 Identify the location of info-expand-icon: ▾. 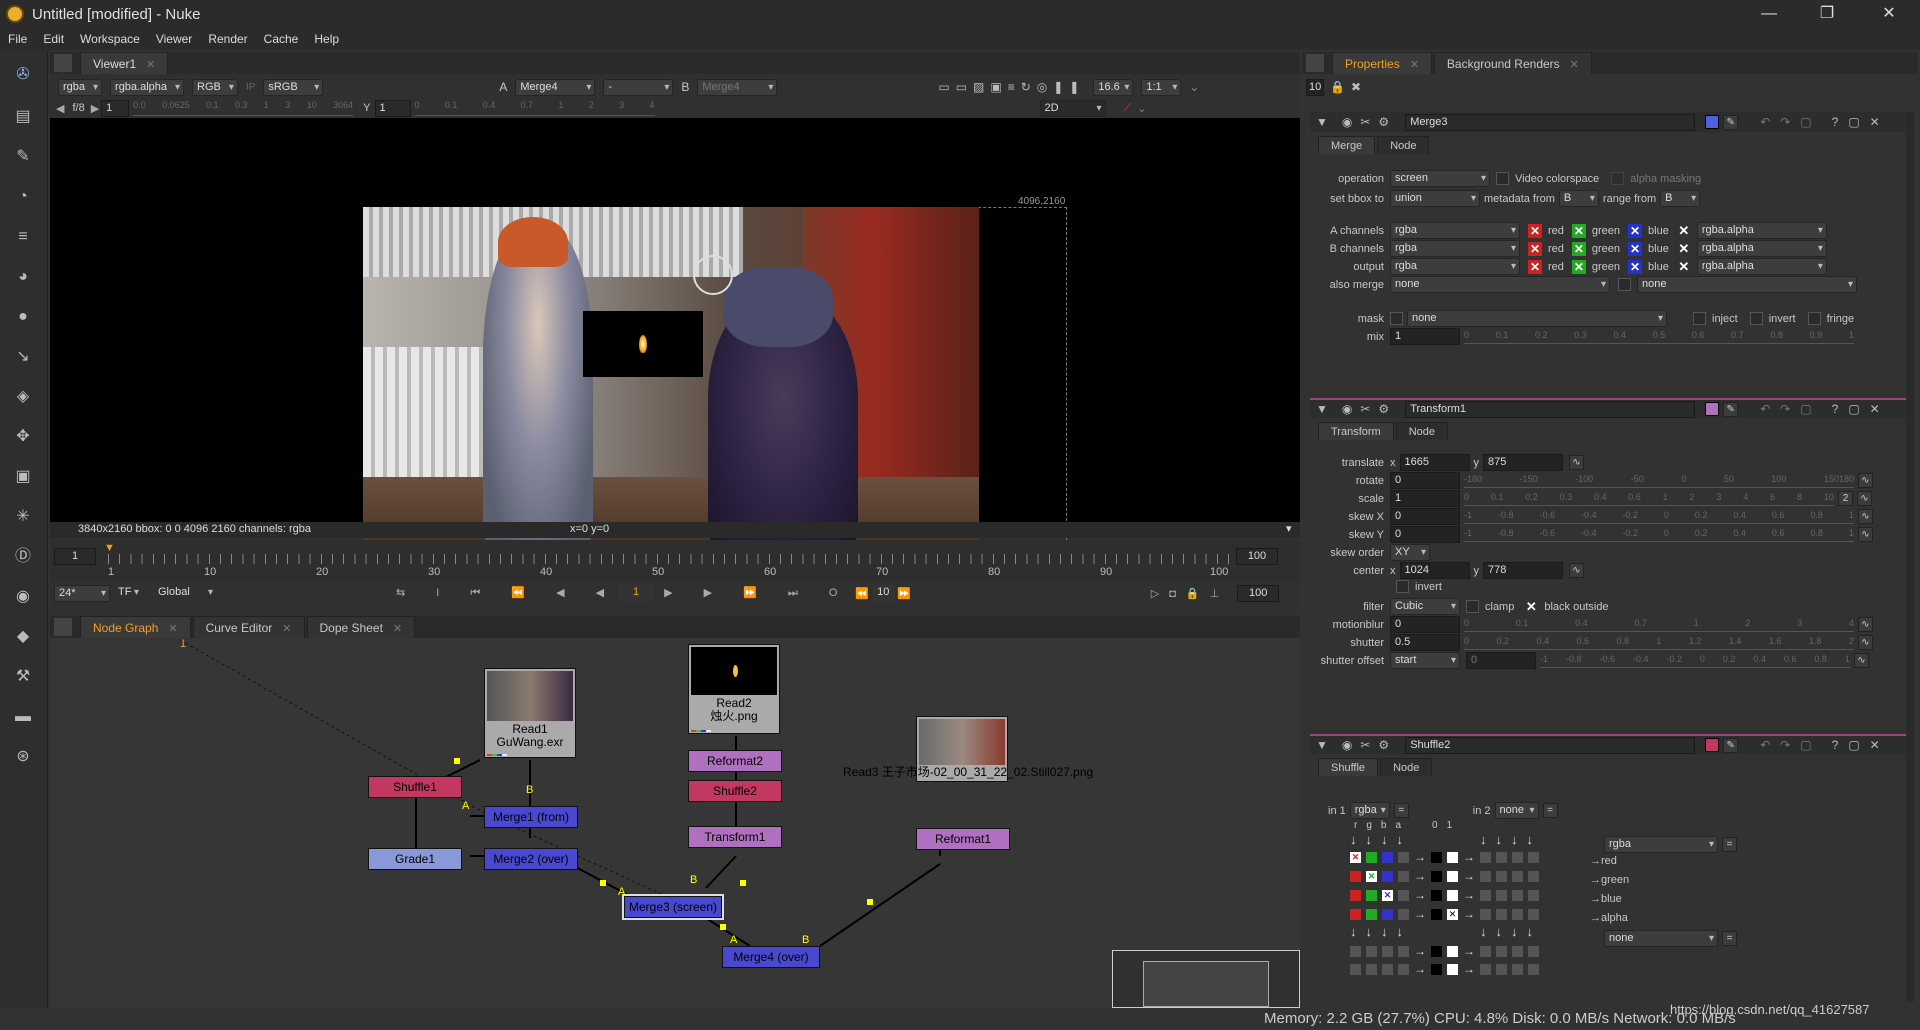
(1289, 528).